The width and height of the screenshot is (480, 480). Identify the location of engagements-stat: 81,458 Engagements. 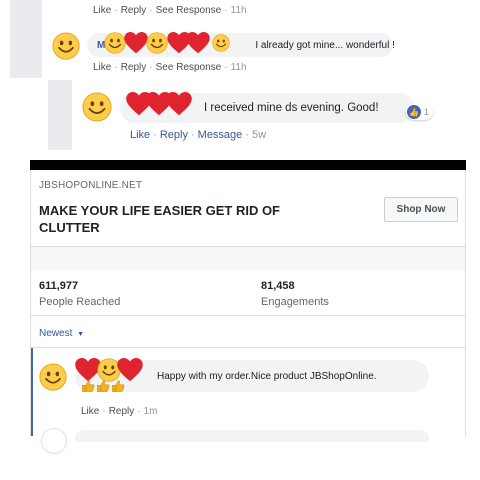
(295, 294).